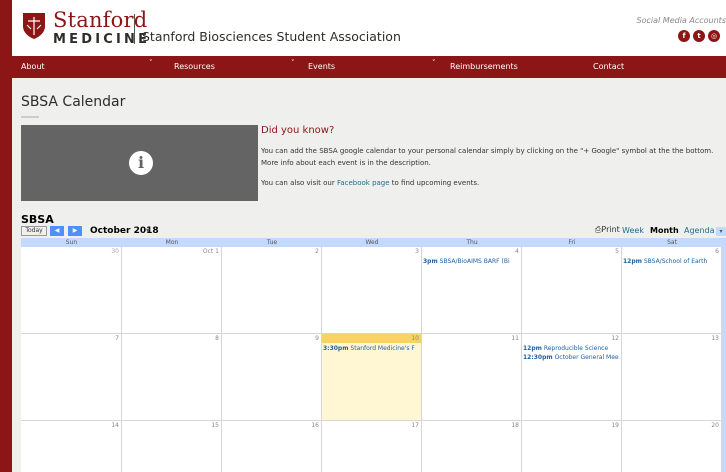  Describe the element at coordinates (672, 290) in the screenshot. I see `calendar-day-cell: 6 12pm SBSA/School of Earth` at that location.